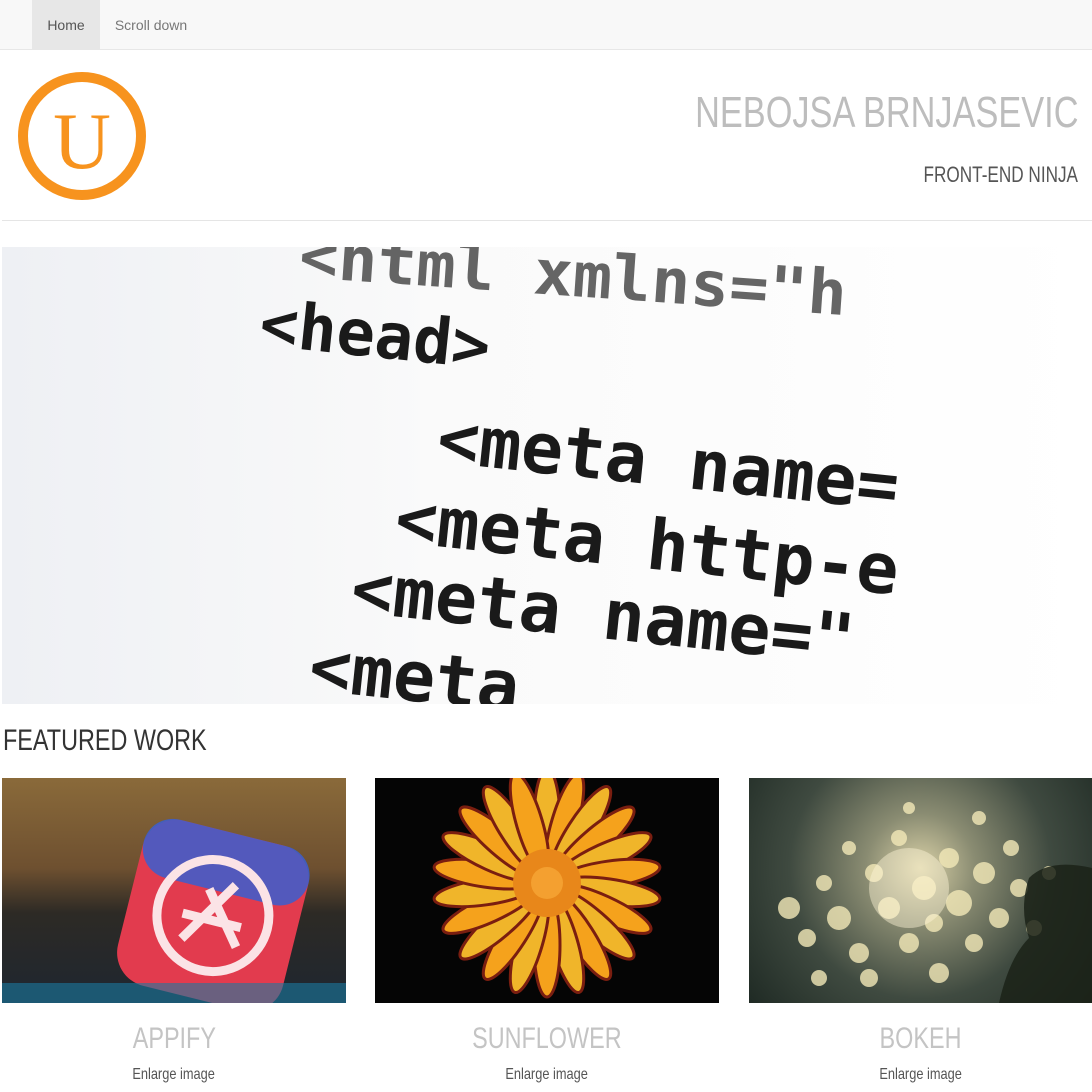  I want to click on card-title: BOKEH, so click(920, 1038).